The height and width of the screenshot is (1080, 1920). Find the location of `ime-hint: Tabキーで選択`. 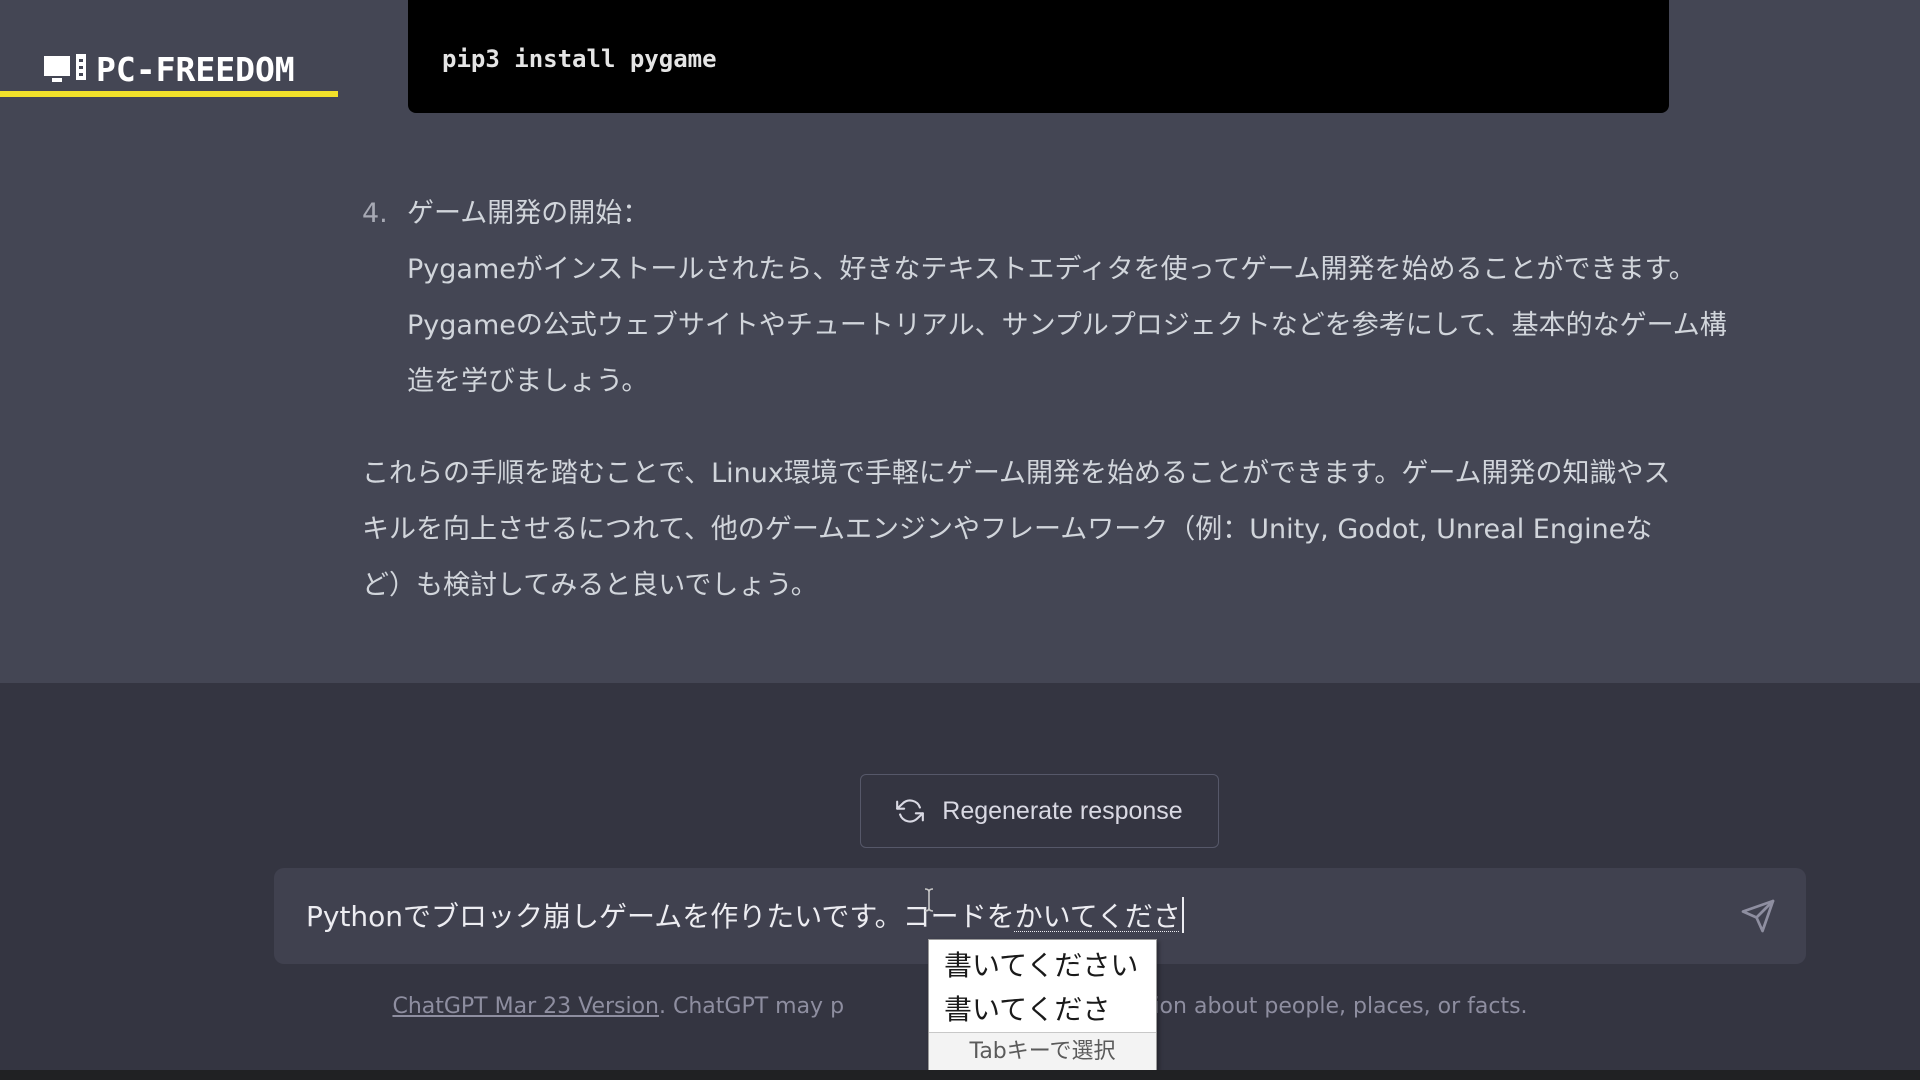

ime-hint: Tabキーで選択 is located at coordinates (1042, 1051).